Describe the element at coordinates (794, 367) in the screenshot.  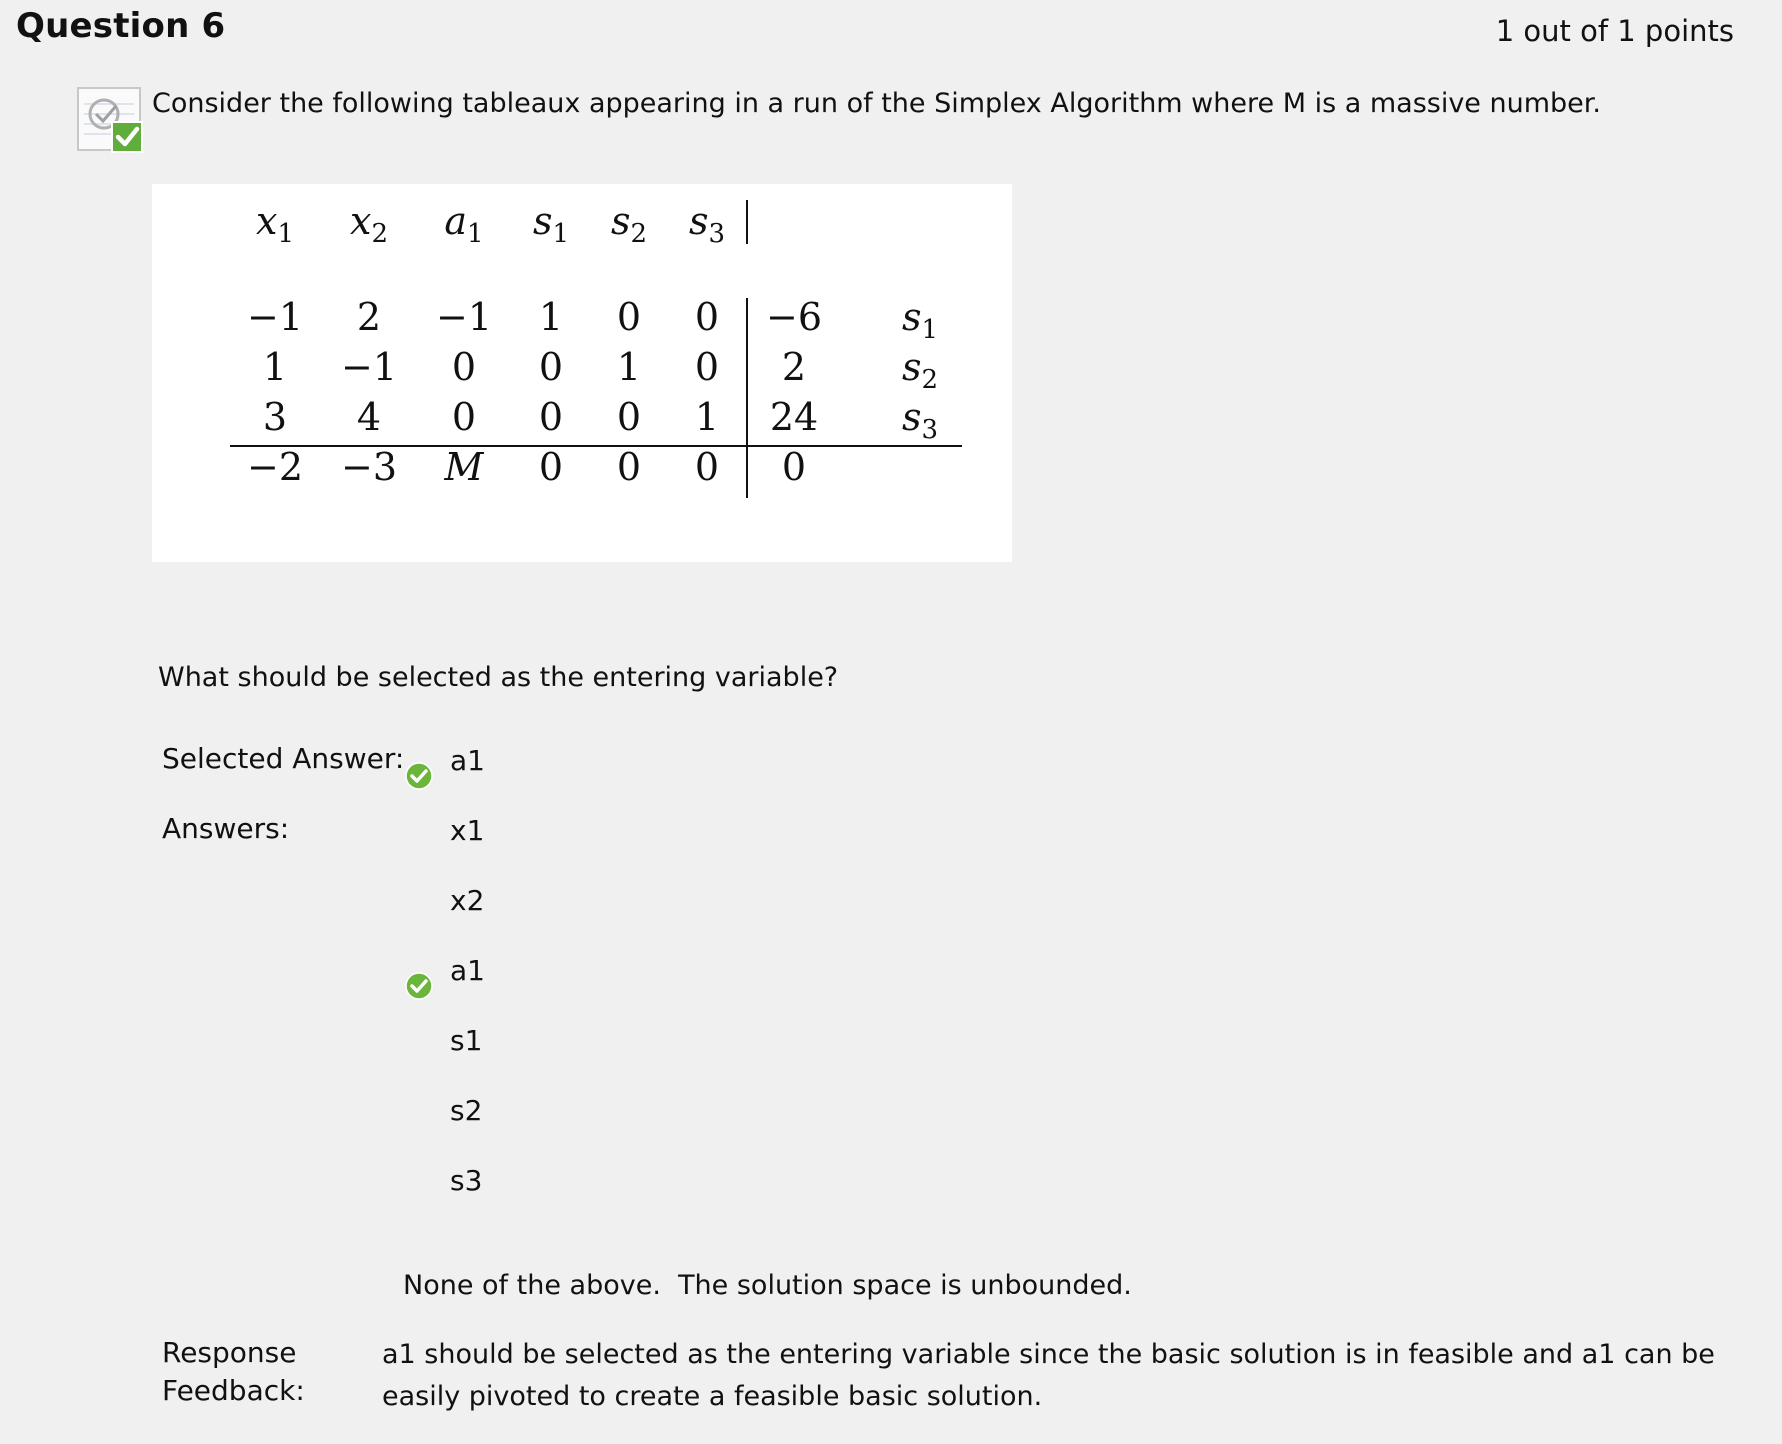
I see `tableau-rhs: 2` at that location.